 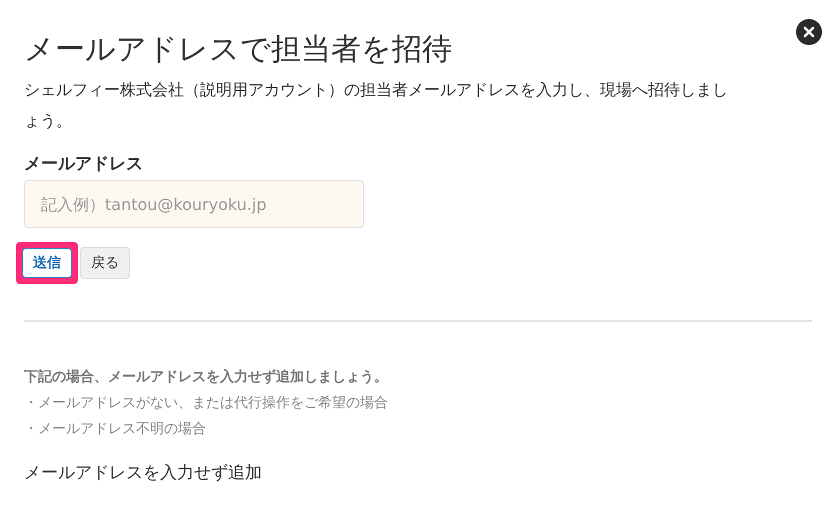 What do you see at coordinates (47, 263) in the screenshot?
I see `send-button: 送信` at bounding box center [47, 263].